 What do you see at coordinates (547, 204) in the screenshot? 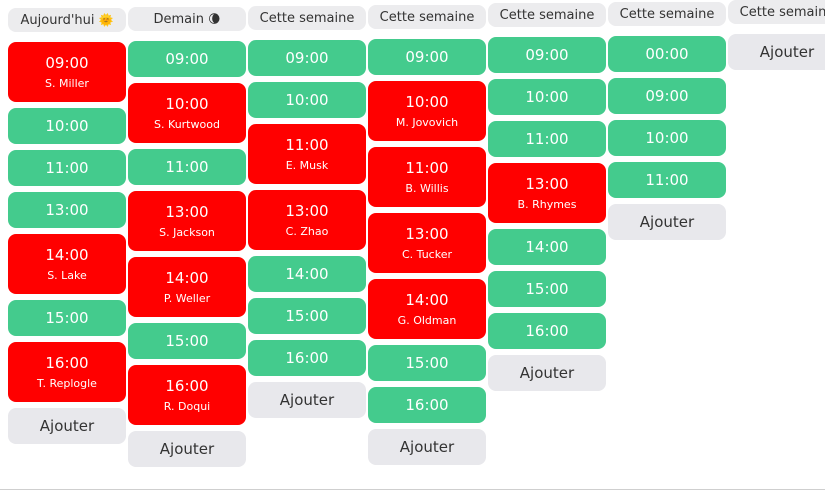
I see `slot-client-name: B. Rhymes` at bounding box center [547, 204].